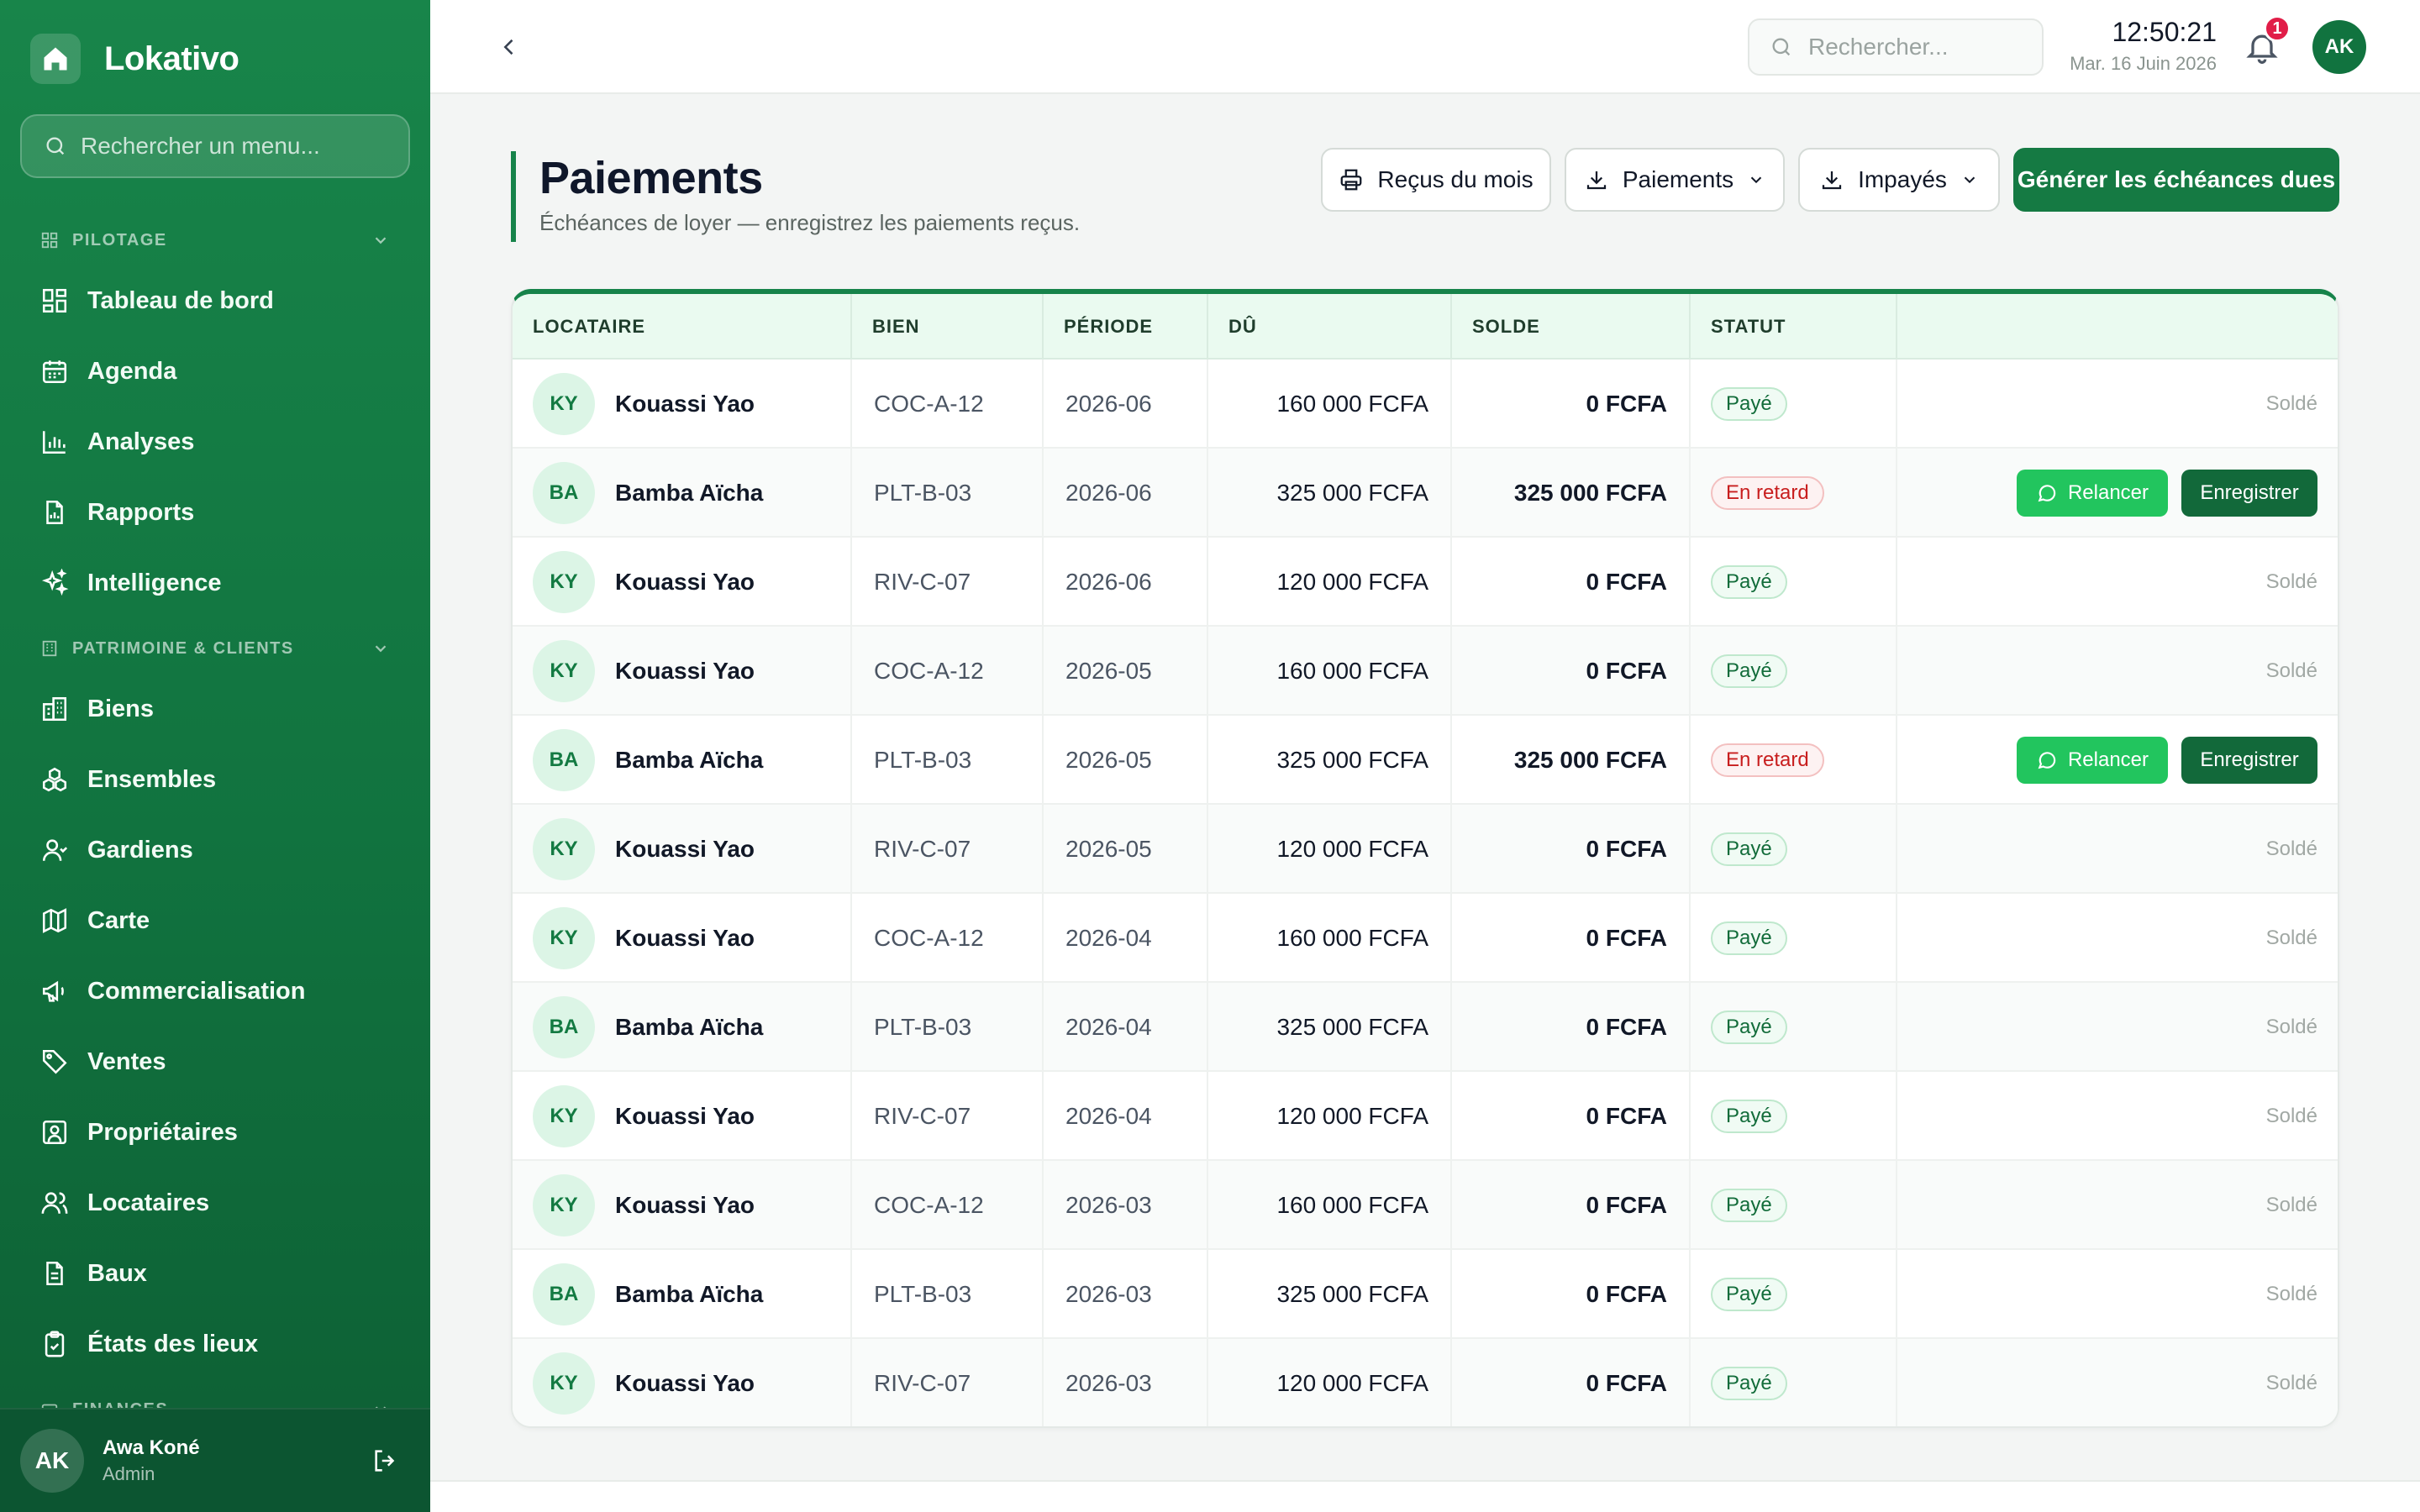 Image resolution: width=2420 pixels, height=1512 pixels. I want to click on sidebar-item-baux: Baux, so click(215, 1273).